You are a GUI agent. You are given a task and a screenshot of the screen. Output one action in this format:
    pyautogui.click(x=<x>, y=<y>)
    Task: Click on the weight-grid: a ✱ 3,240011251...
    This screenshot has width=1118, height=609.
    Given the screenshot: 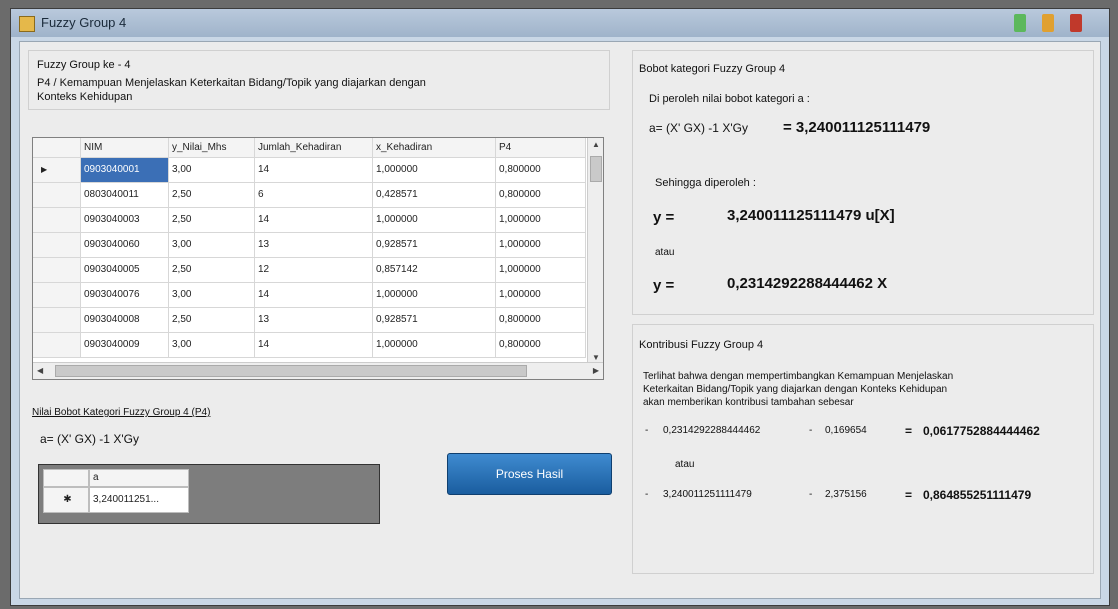 What is the action you would take?
    pyautogui.click(x=209, y=494)
    